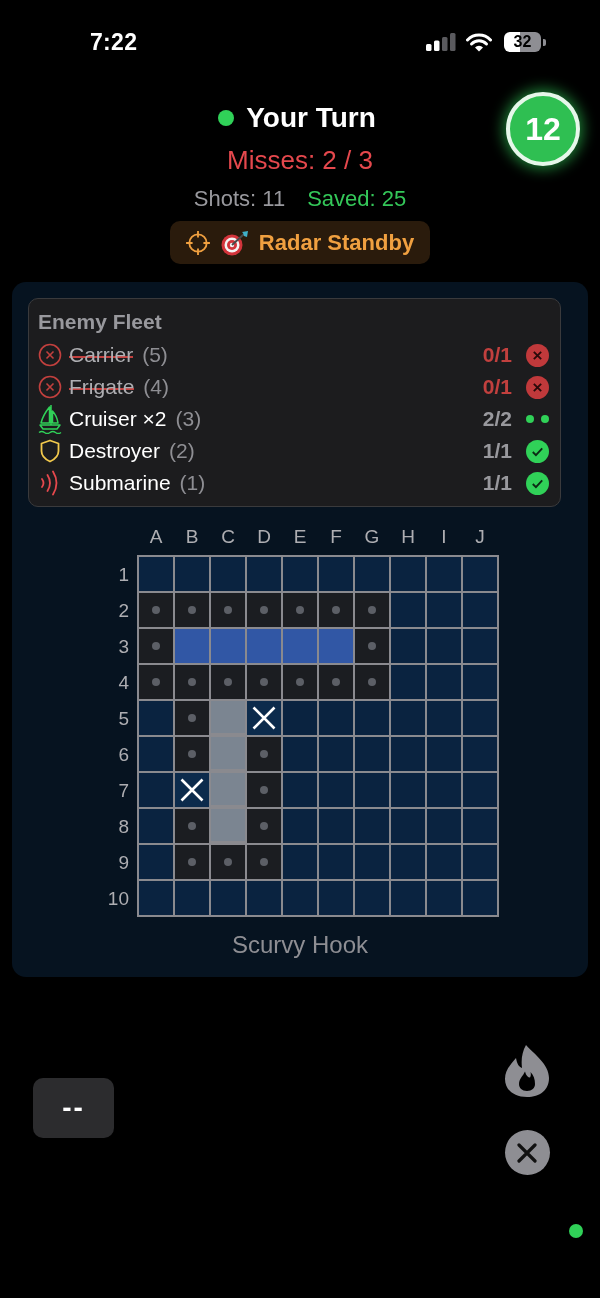 The image size is (600, 1298). Describe the element at coordinates (527, 1071) in the screenshot. I see `flame-icon` at that location.